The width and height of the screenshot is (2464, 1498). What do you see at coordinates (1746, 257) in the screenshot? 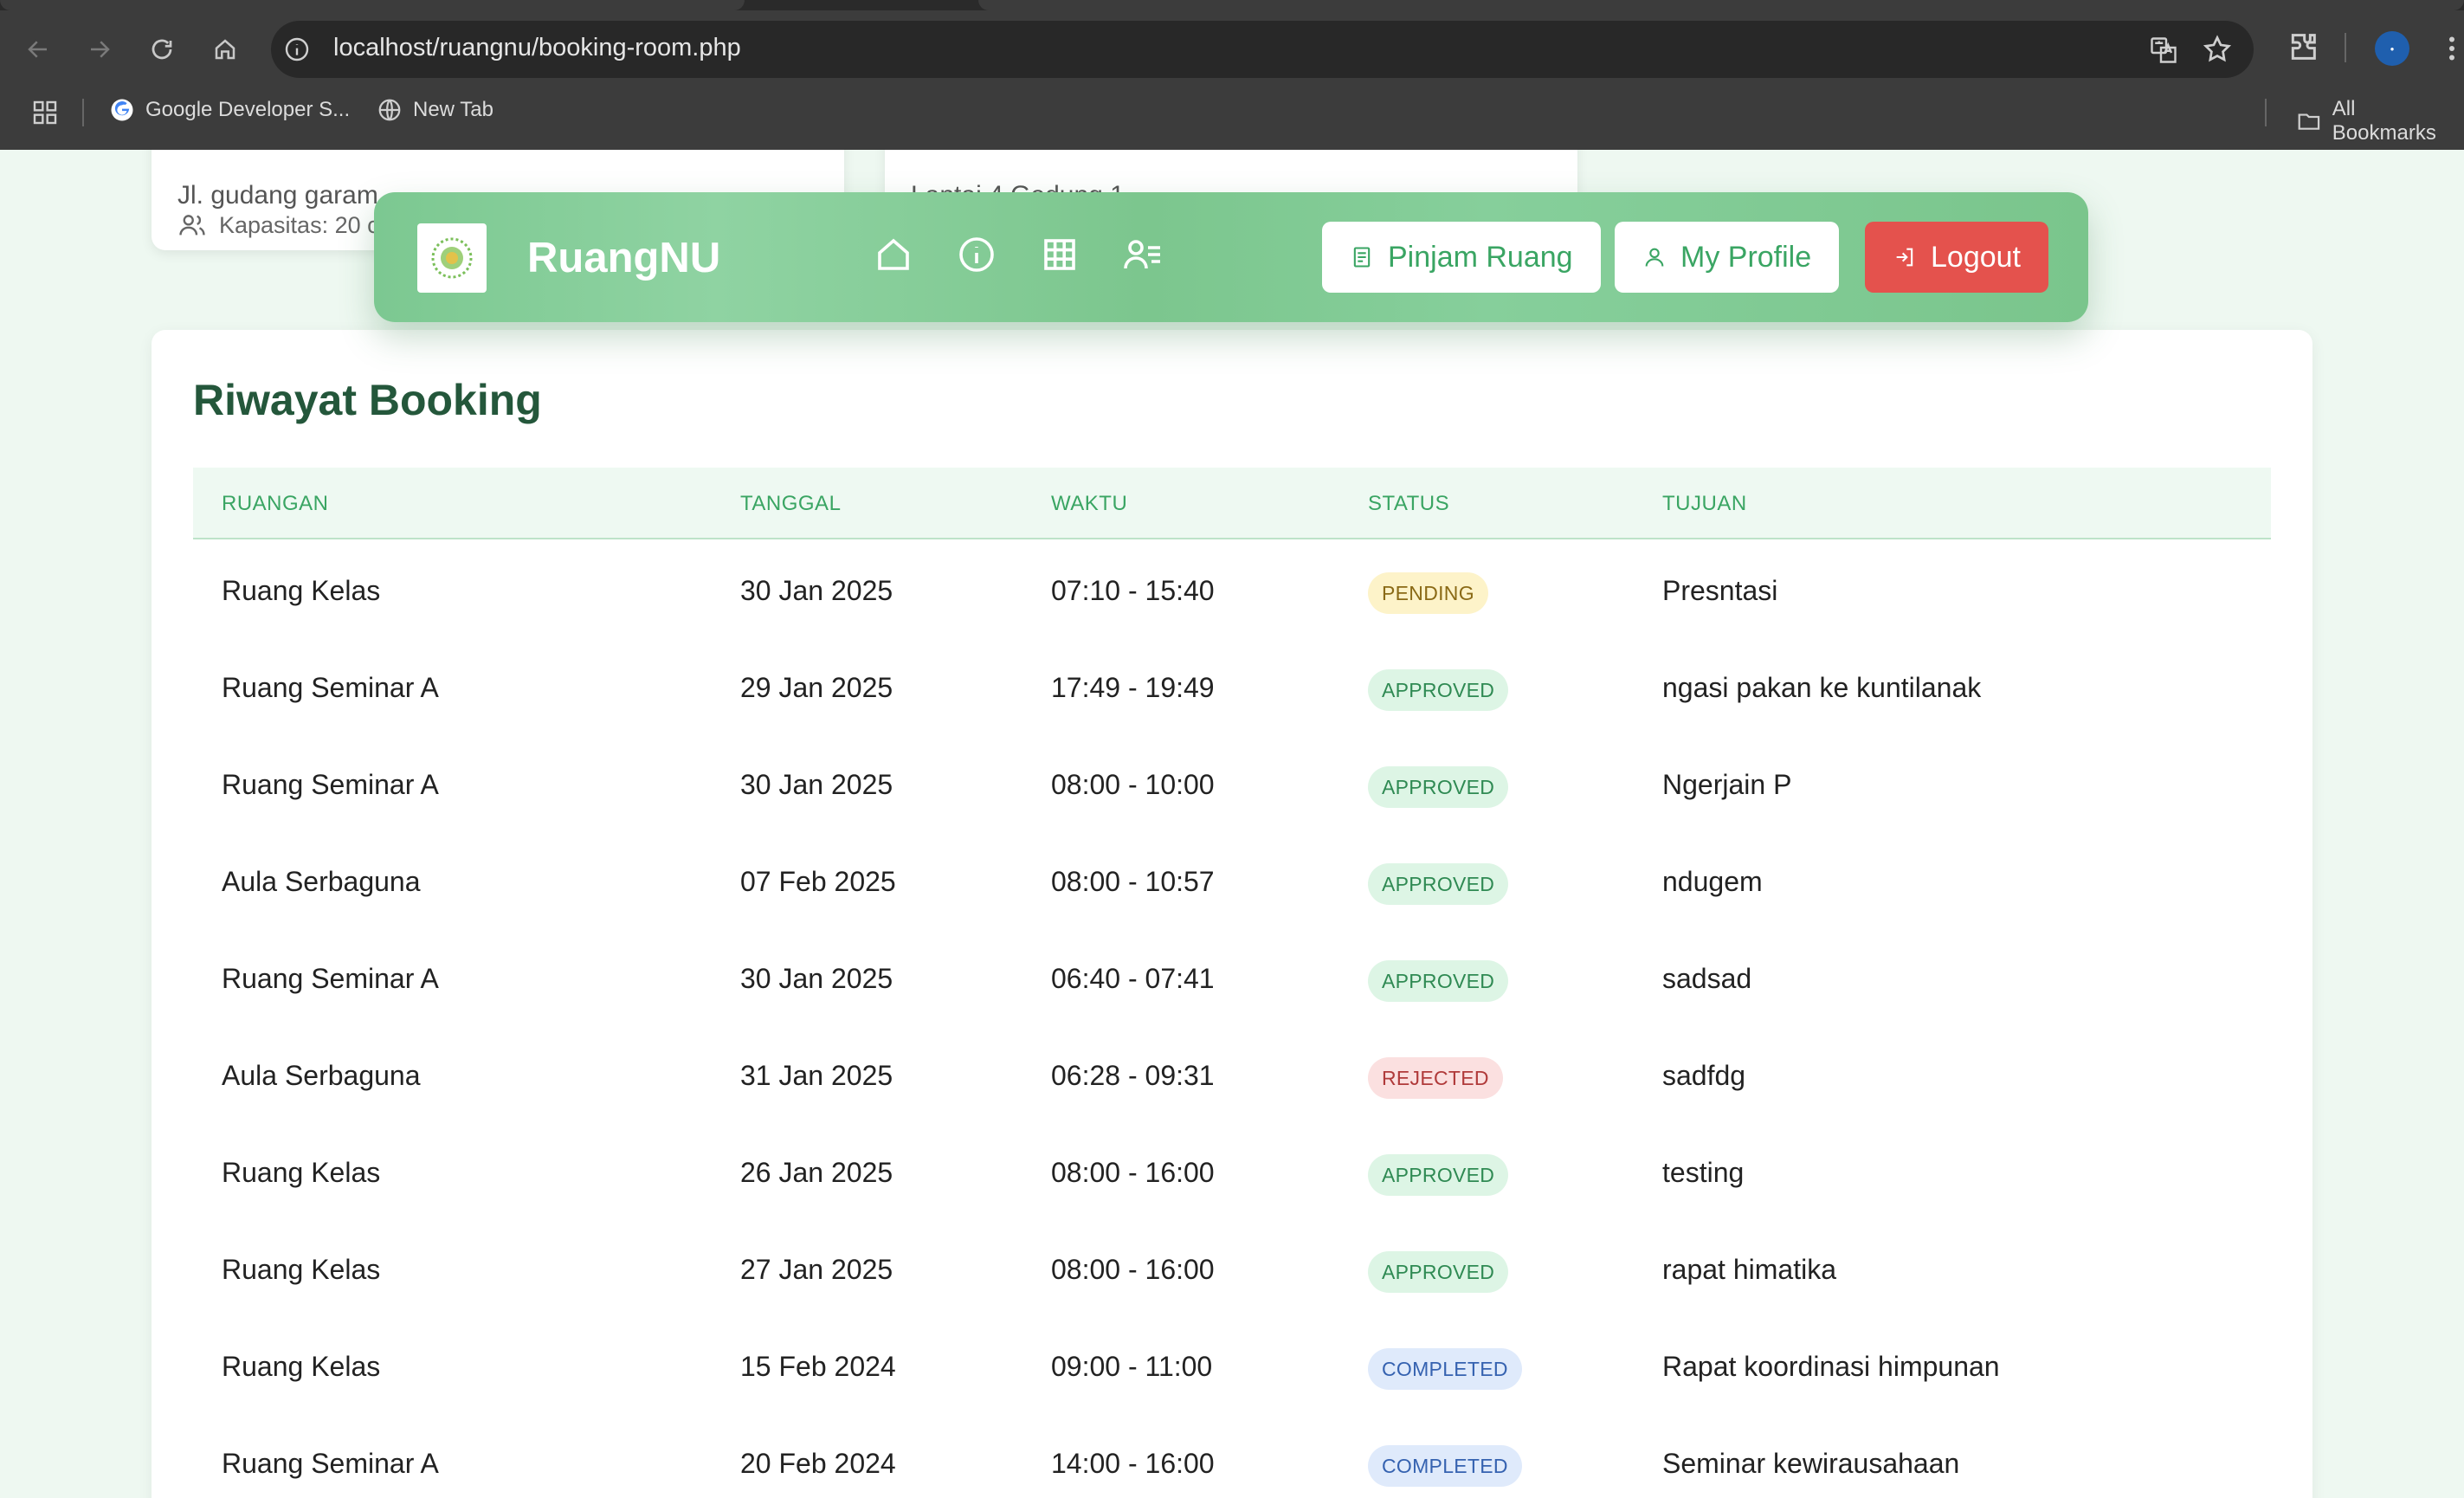
I see `my-profile-label: My Profile` at bounding box center [1746, 257].